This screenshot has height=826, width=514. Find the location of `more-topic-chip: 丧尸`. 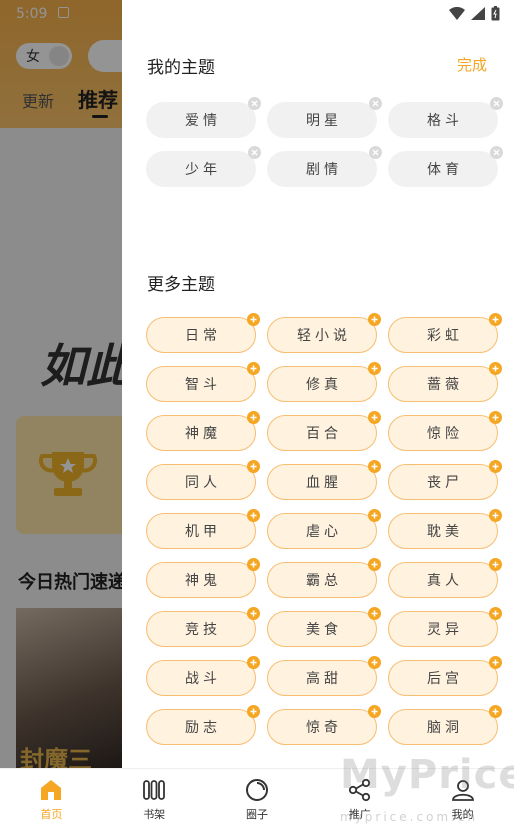

more-topic-chip: 丧尸 is located at coordinates (445, 480).